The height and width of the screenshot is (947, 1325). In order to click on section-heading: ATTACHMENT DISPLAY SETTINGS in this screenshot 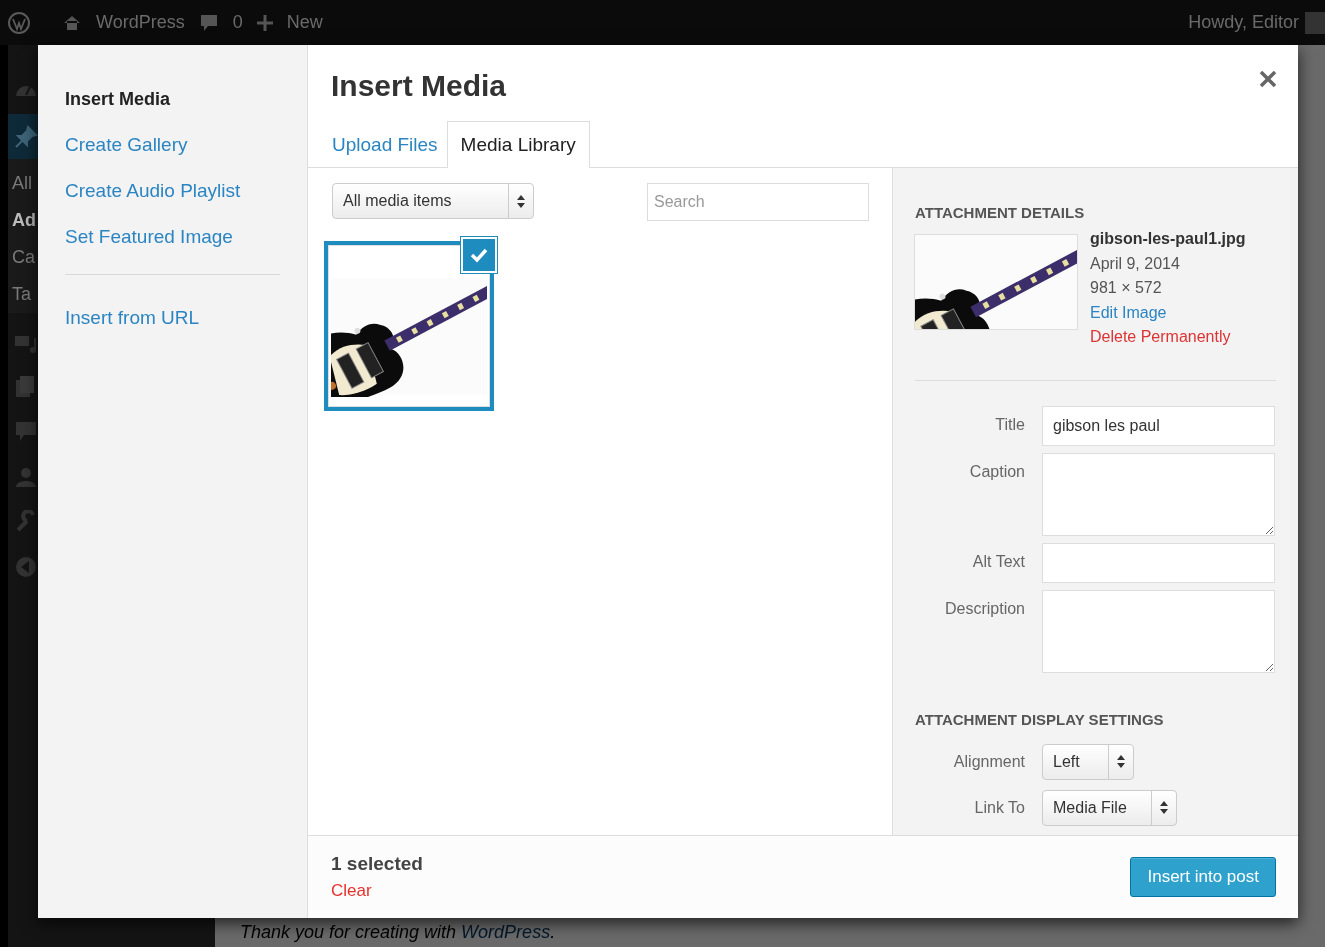, I will do `click(1040, 719)`.